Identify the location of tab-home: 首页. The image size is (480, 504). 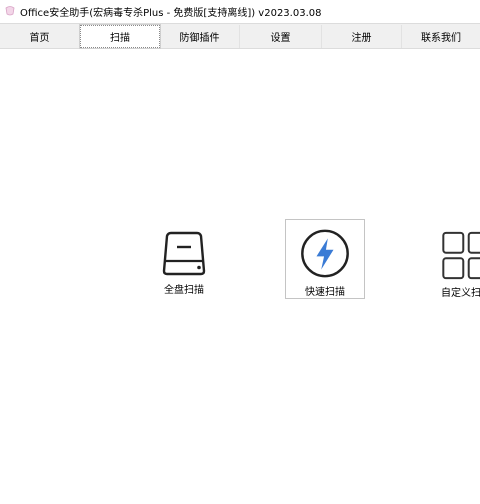
(40, 36).